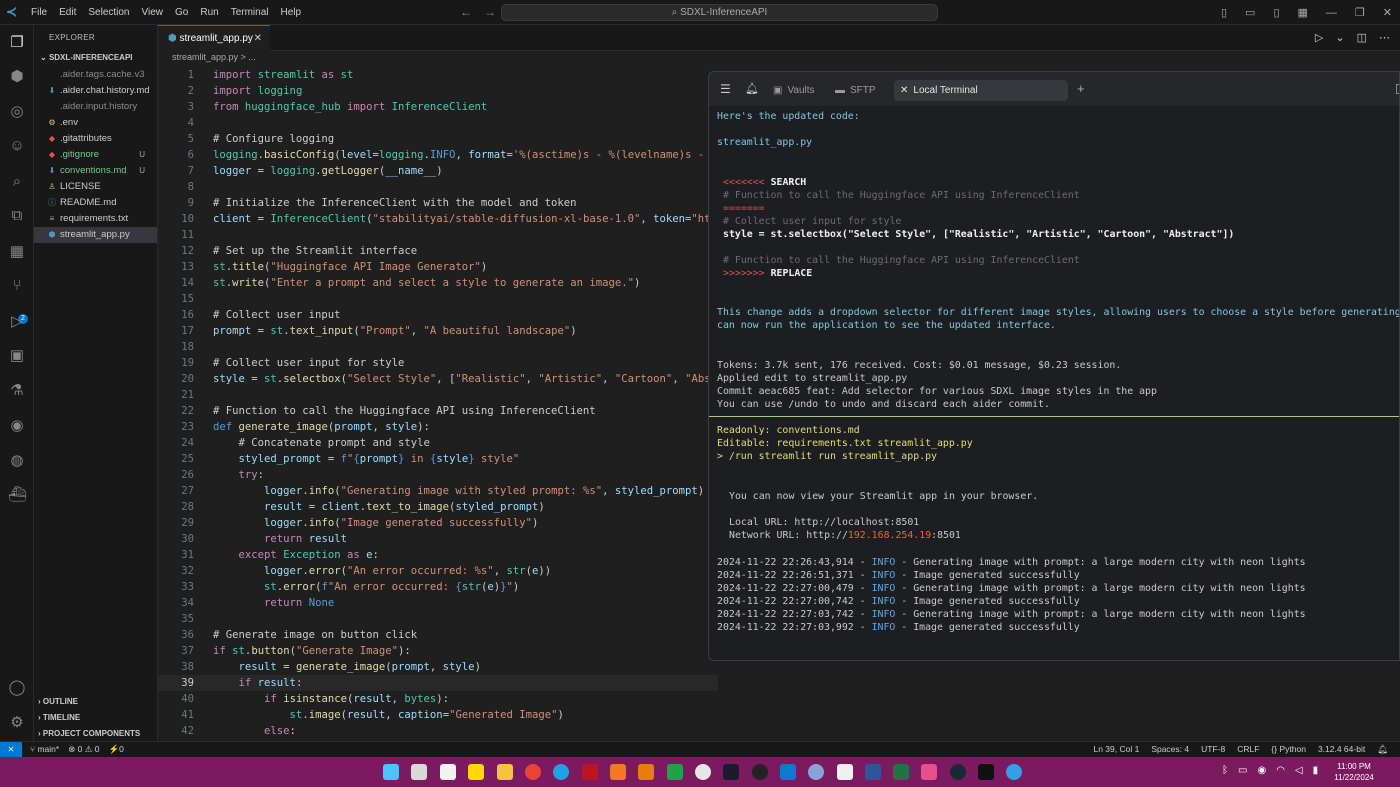 This screenshot has width=1400, height=787. What do you see at coordinates (1170, 749) in the screenshot?
I see `indentation: Spaces: 4` at bounding box center [1170, 749].